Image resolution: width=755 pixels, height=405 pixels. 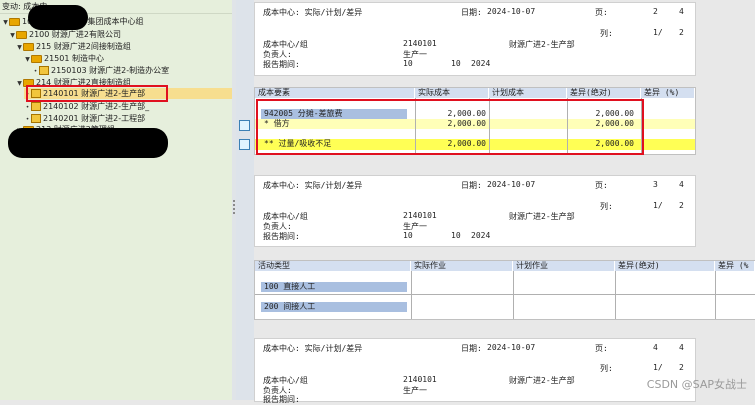 What do you see at coordinates (64, 58) in the screenshot?
I see `tree-node-21501: ▼ 21501 制造中心` at bounding box center [64, 58].